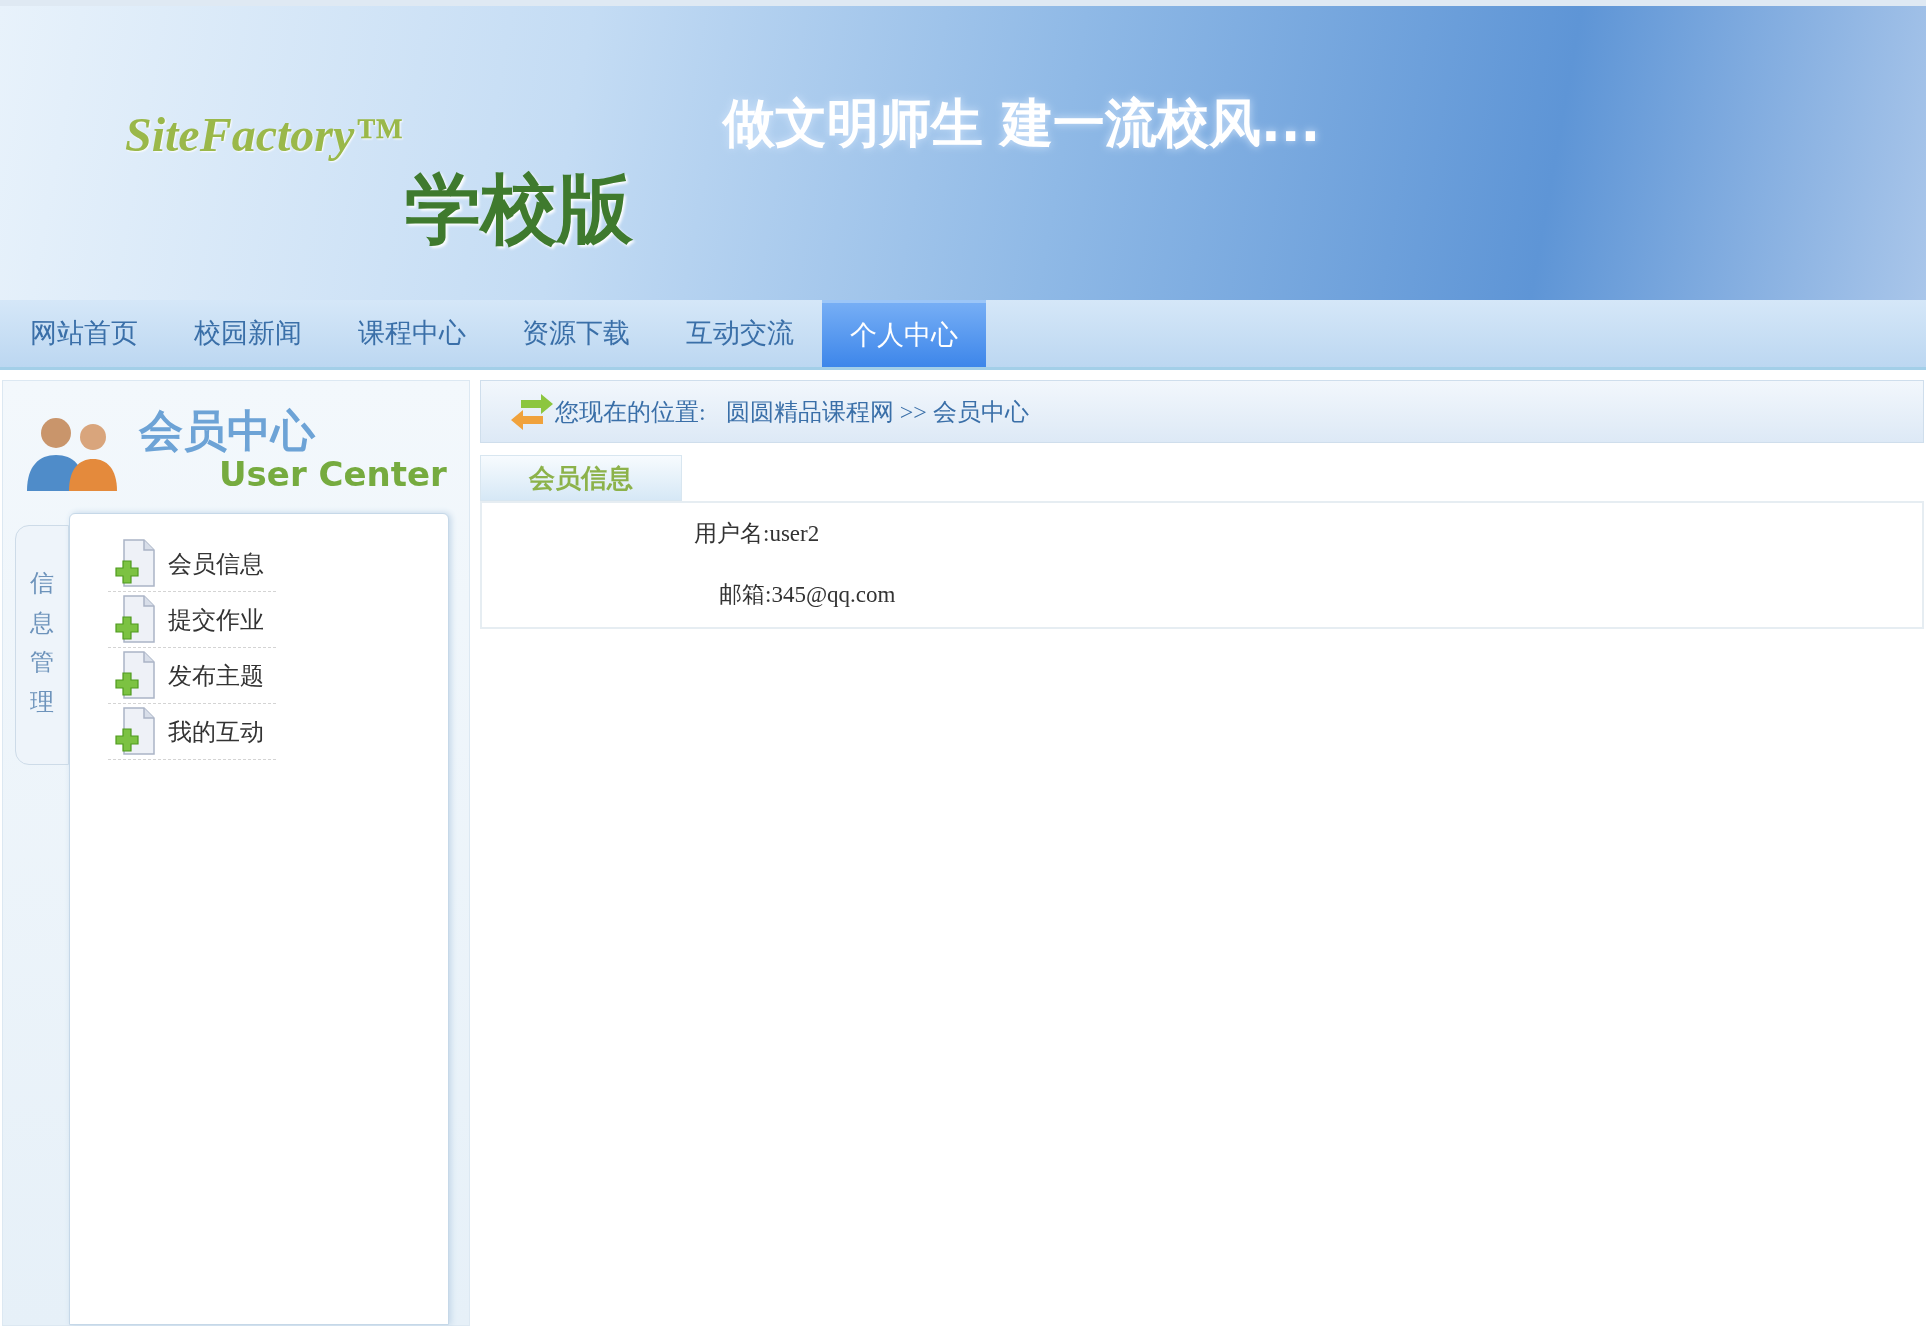  What do you see at coordinates (84, 333) in the screenshot?
I see `nav-tab: 网站首页` at bounding box center [84, 333].